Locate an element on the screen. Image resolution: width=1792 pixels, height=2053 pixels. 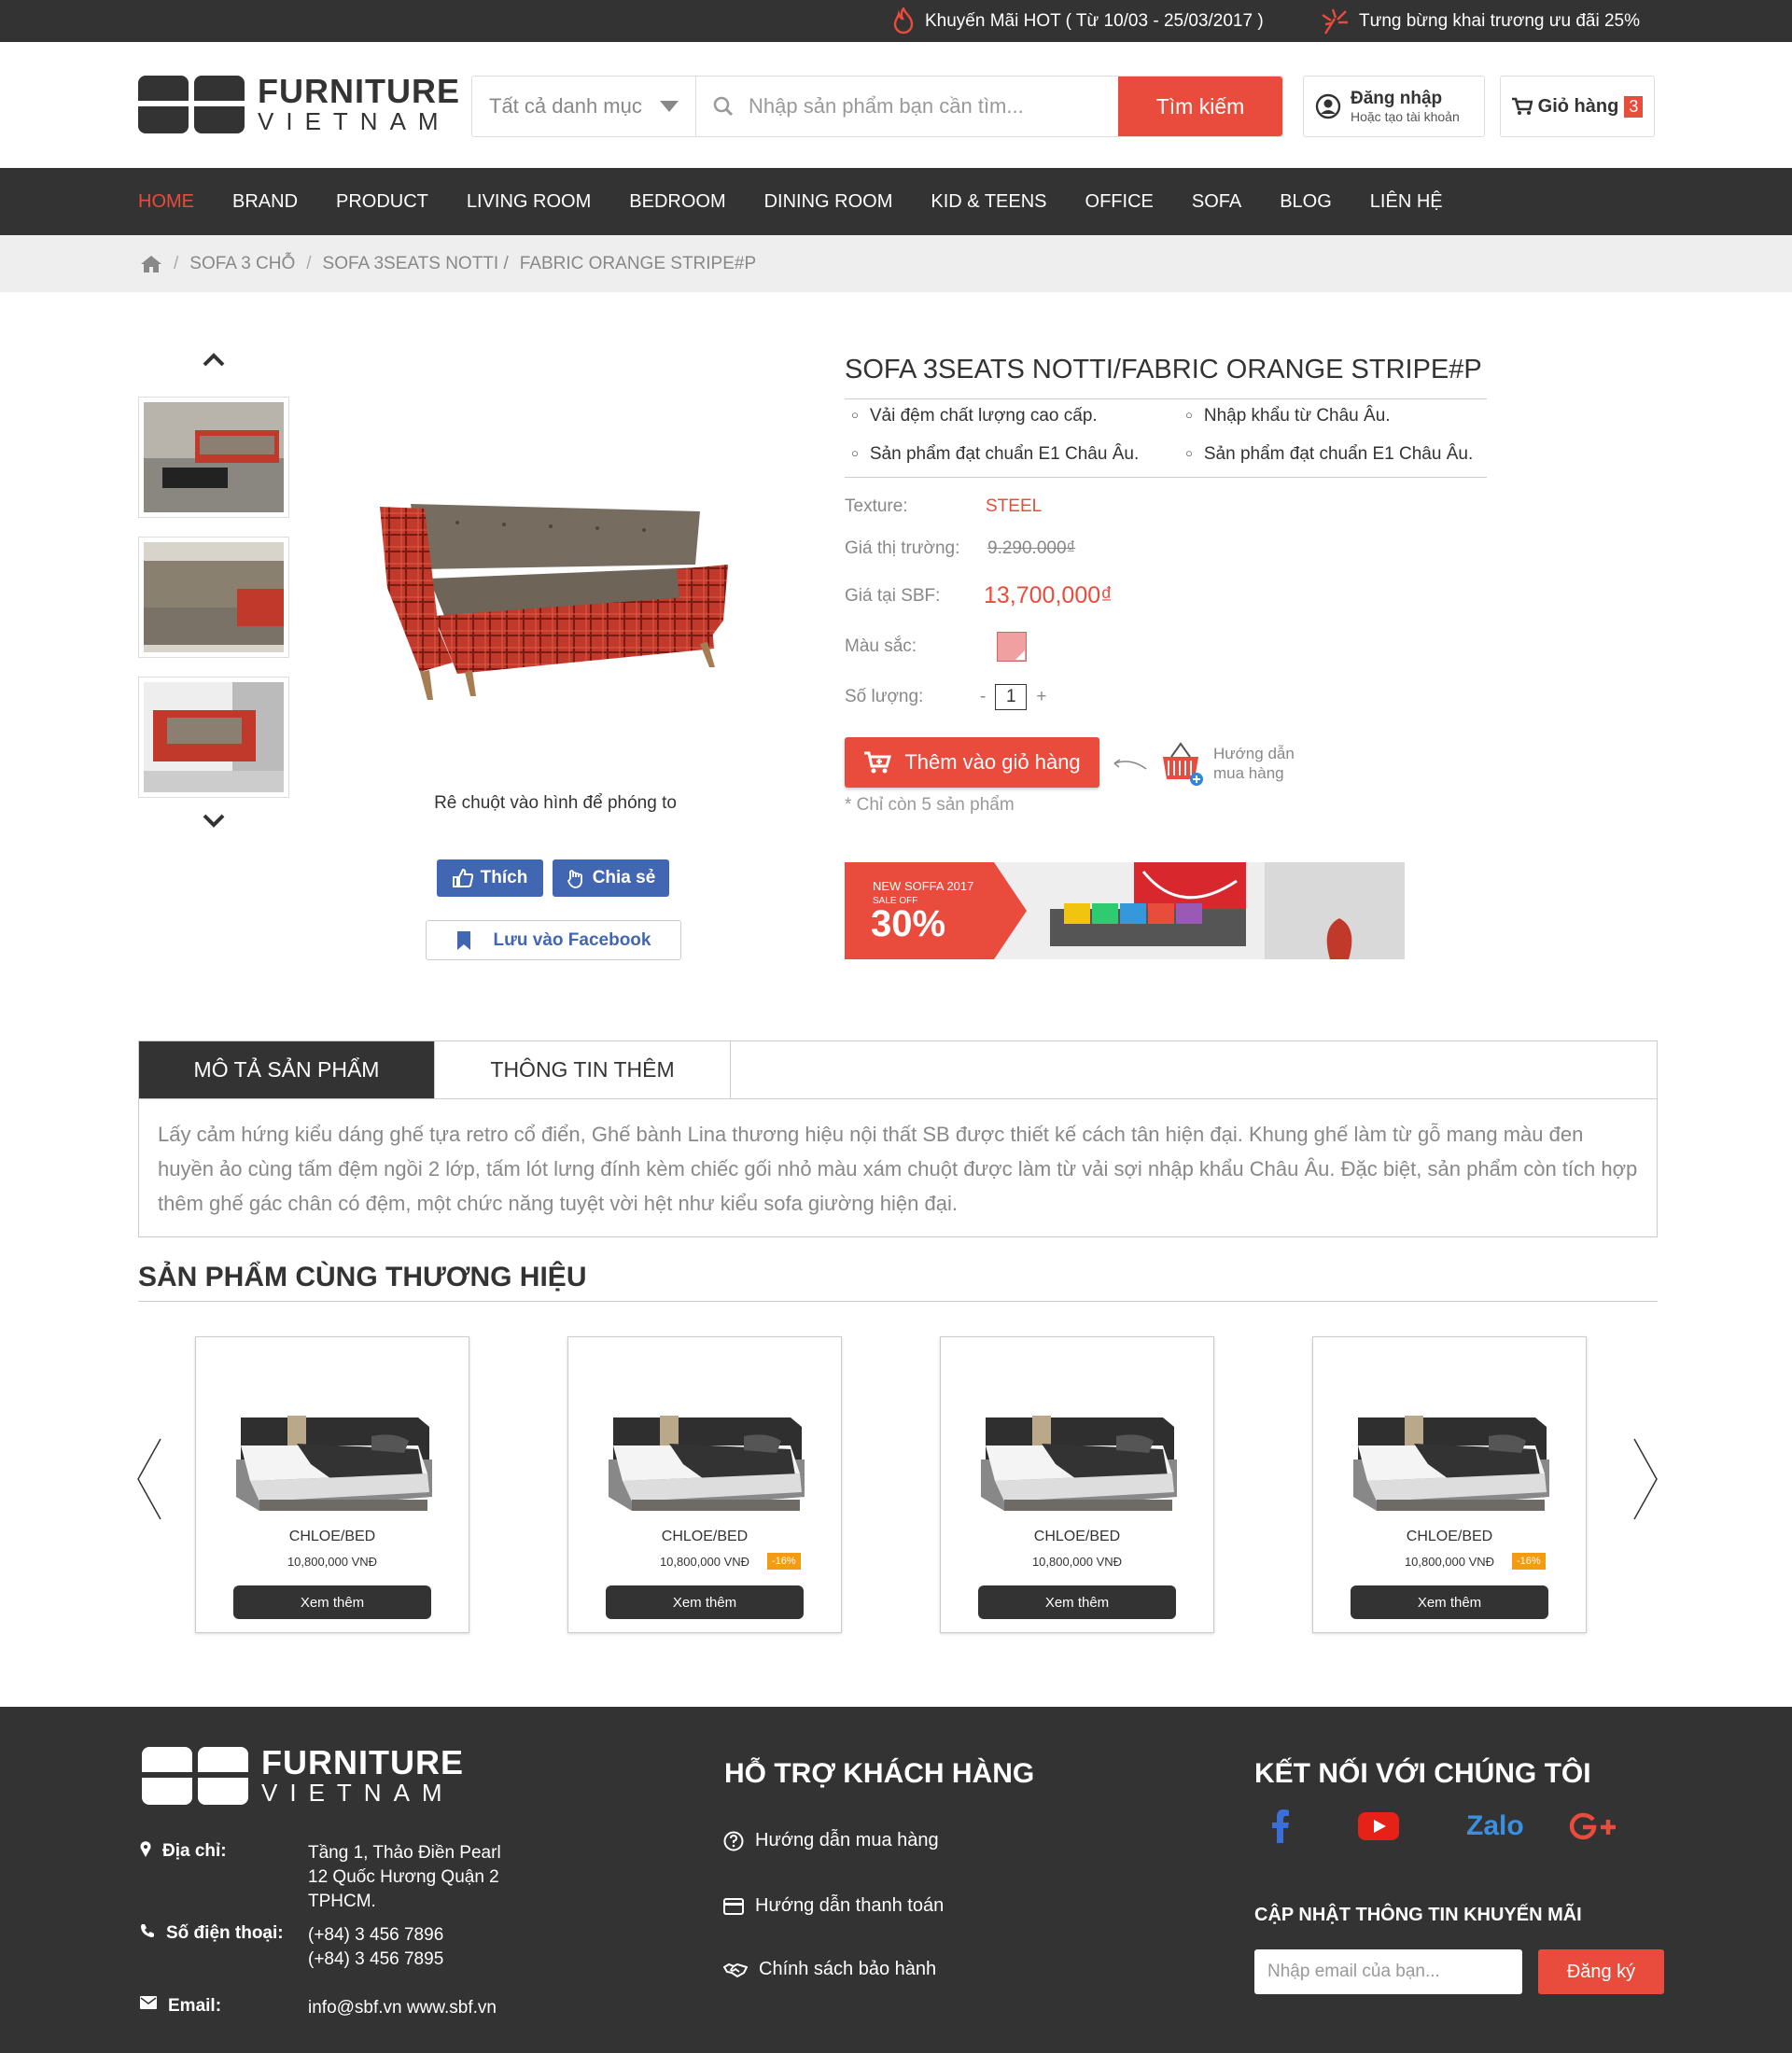
thumbnail-1-image is located at coordinates (214, 457).